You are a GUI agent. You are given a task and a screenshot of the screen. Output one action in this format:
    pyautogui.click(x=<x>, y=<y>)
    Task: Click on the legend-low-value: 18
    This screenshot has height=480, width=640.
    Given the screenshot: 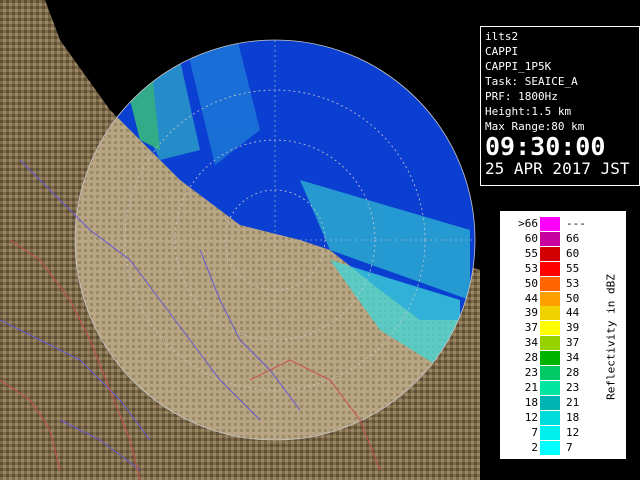 What is the action you would take?
    pyautogui.click(x=531, y=402)
    